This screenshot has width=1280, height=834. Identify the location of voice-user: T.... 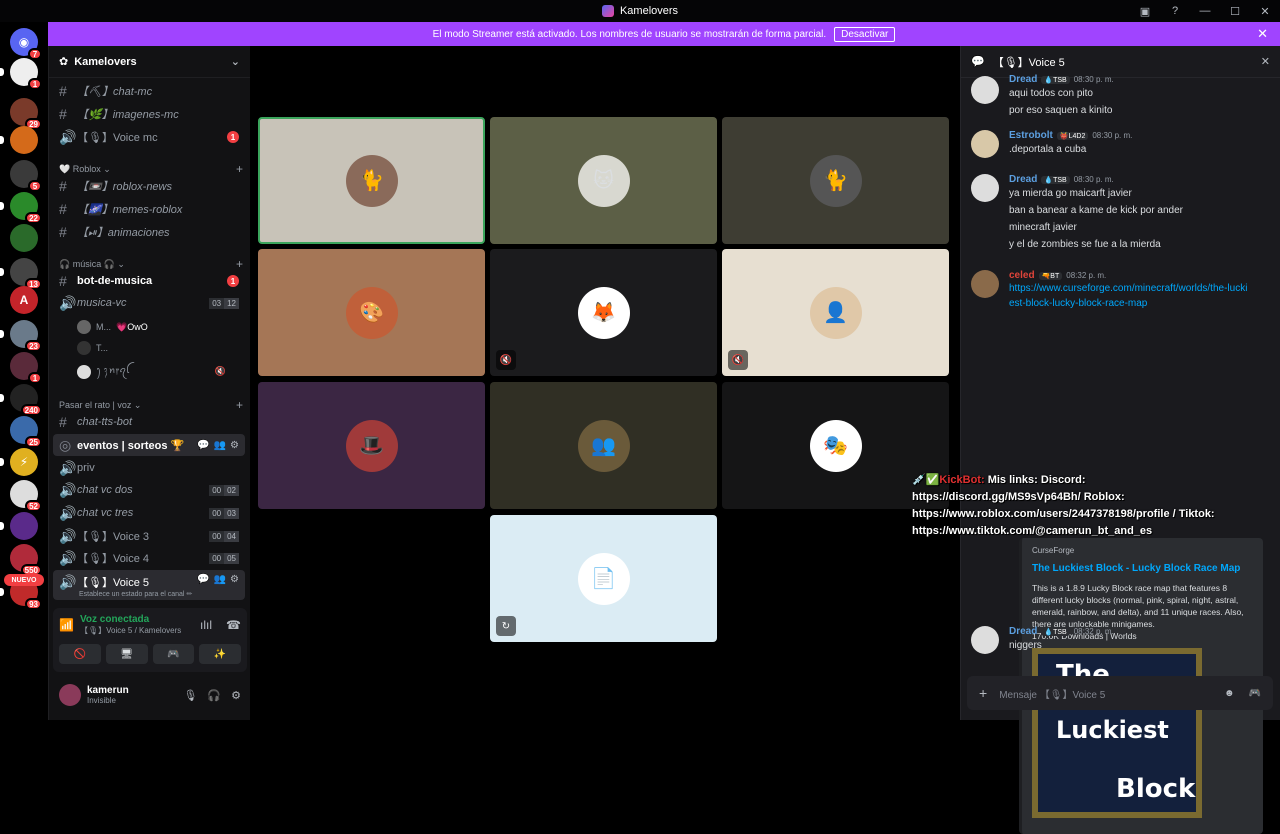
(92, 348).